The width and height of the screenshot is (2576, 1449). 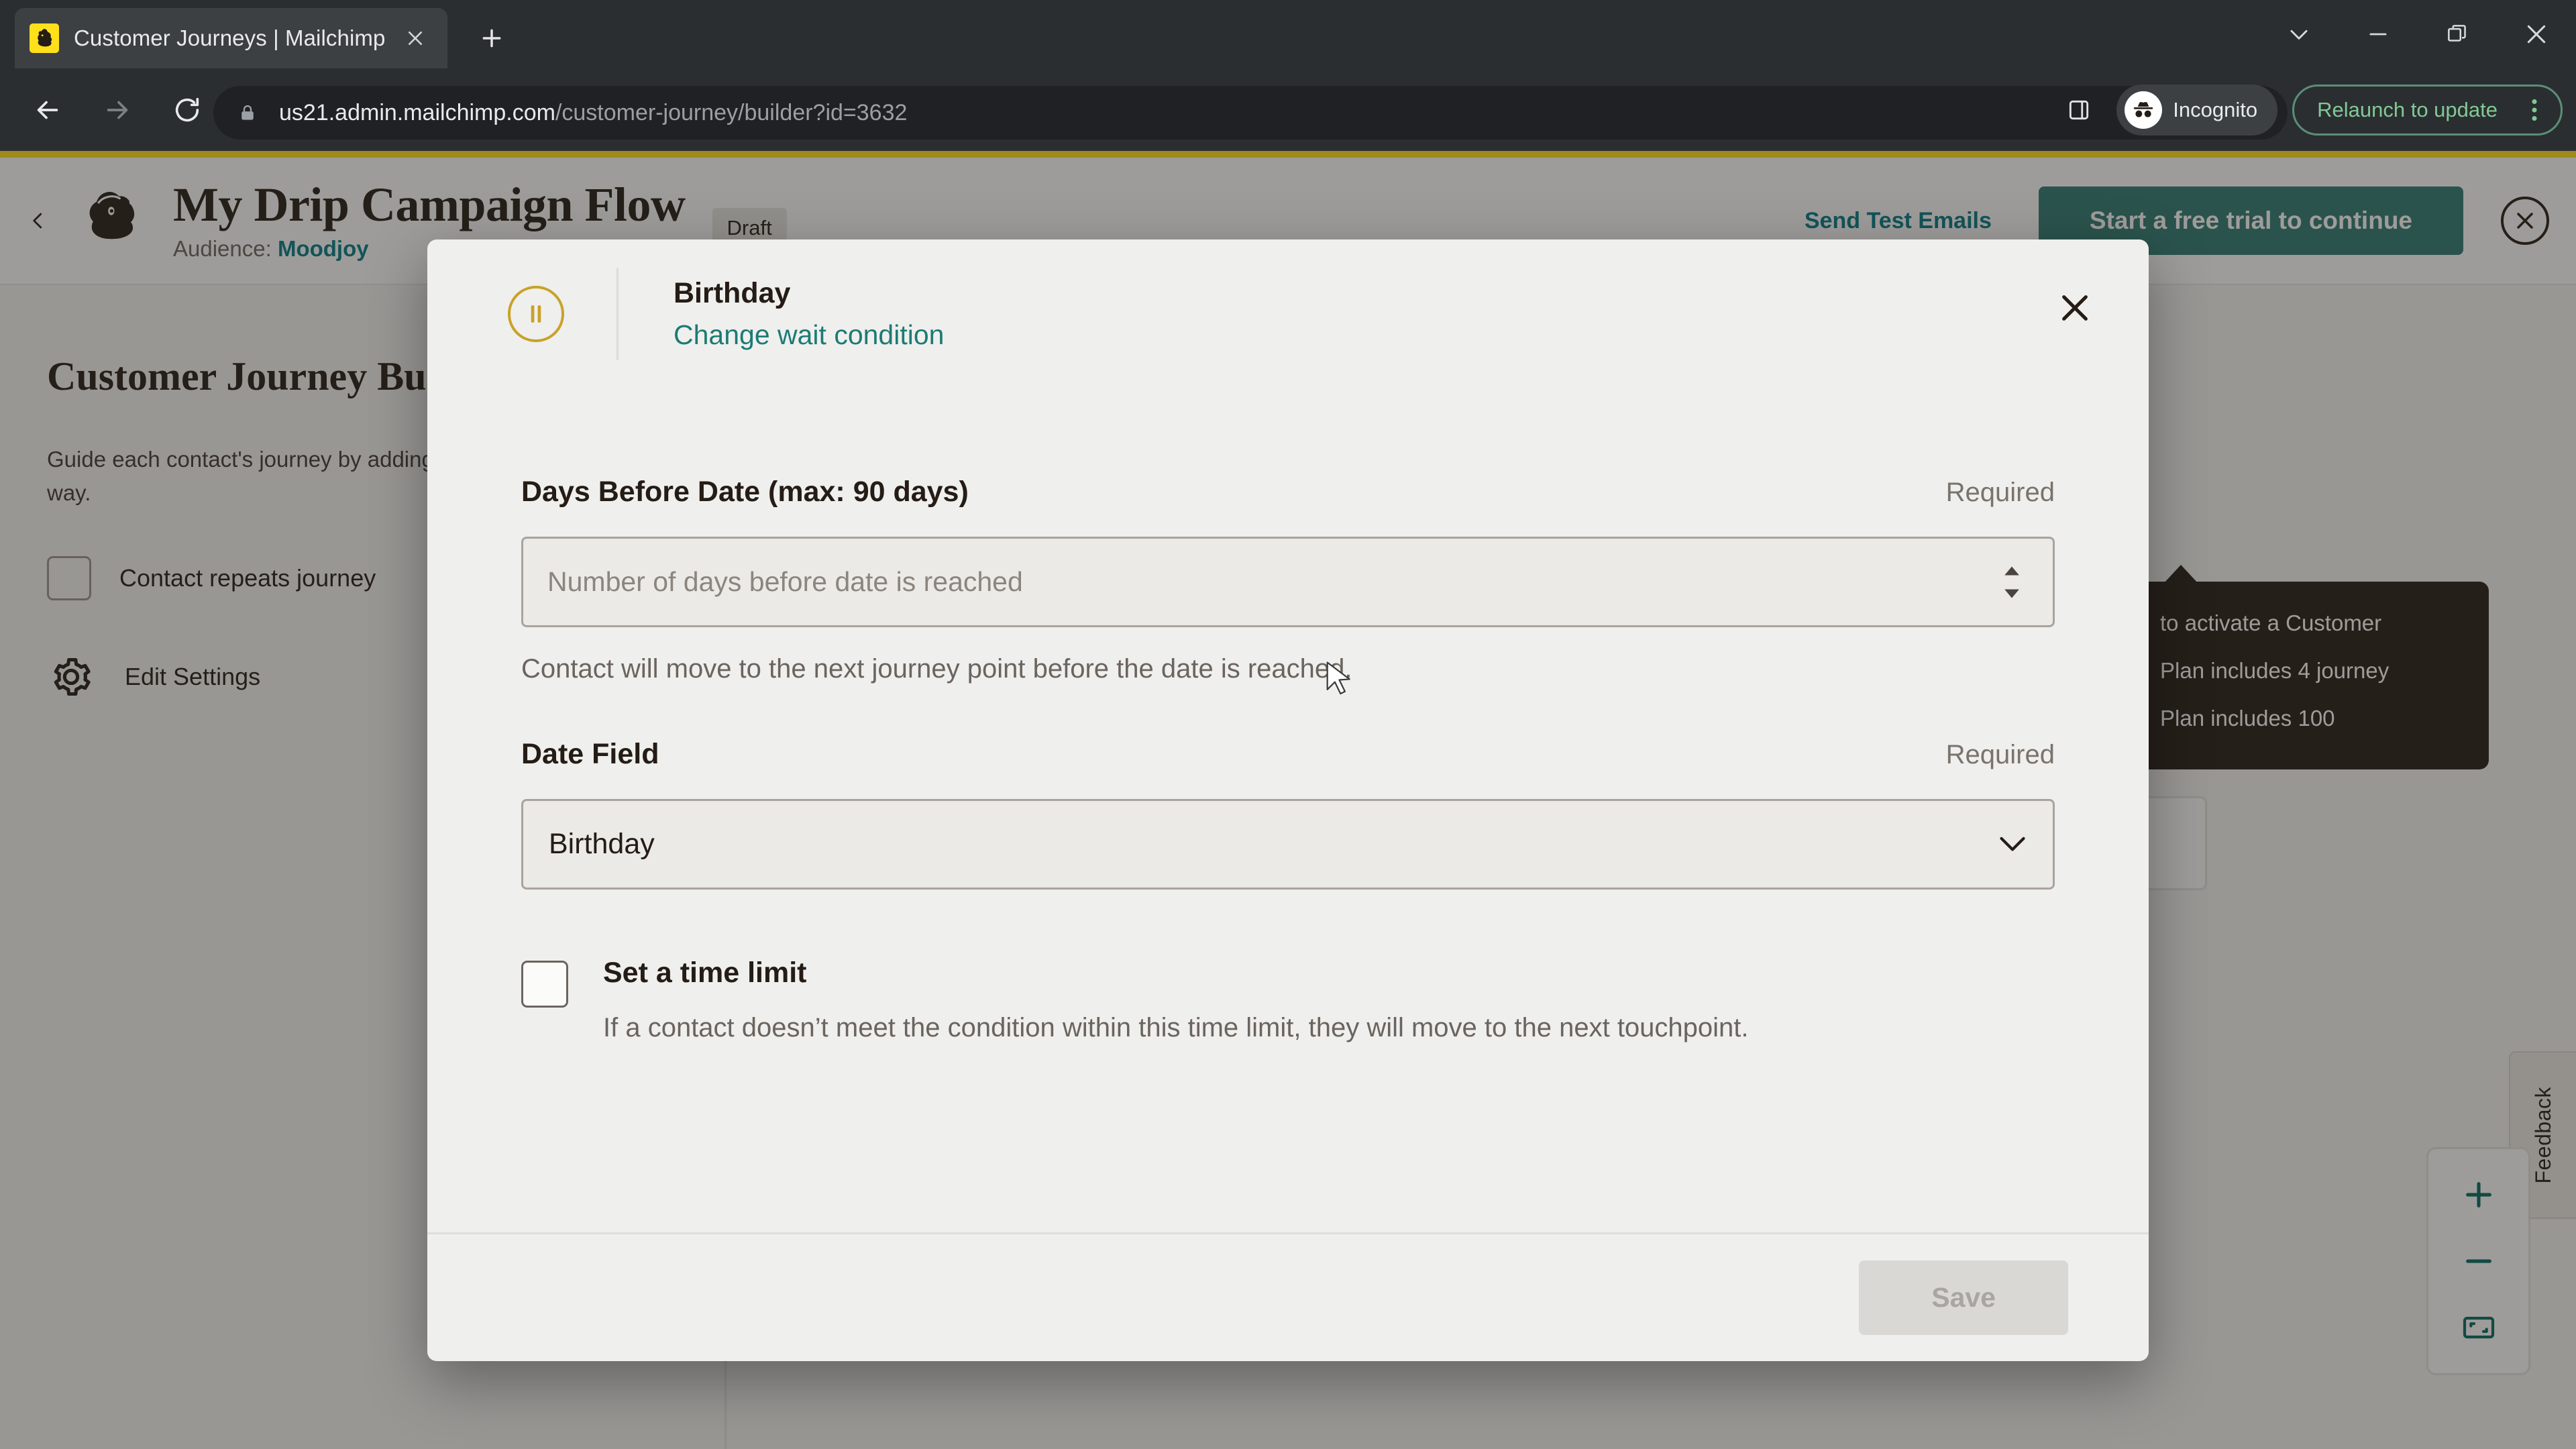 What do you see at coordinates (732, 293) in the screenshot?
I see `modal-title: Birthday` at bounding box center [732, 293].